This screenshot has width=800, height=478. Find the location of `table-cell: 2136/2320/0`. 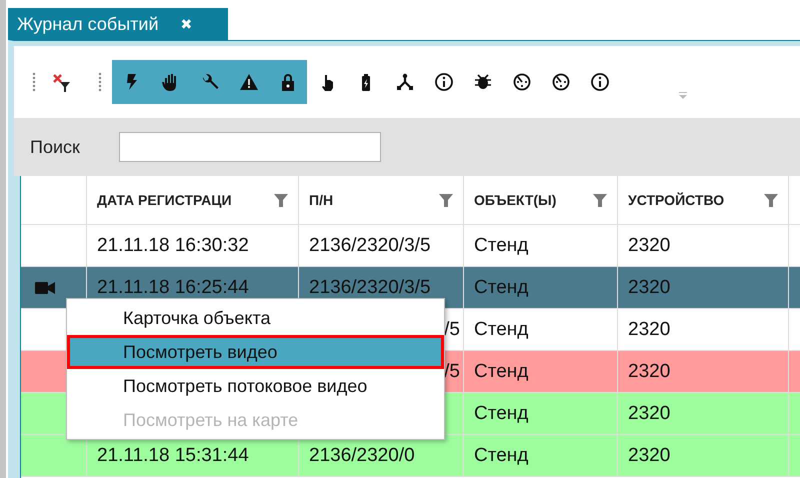

table-cell: 2136/2320/0 is located at coordinates (362, 455).